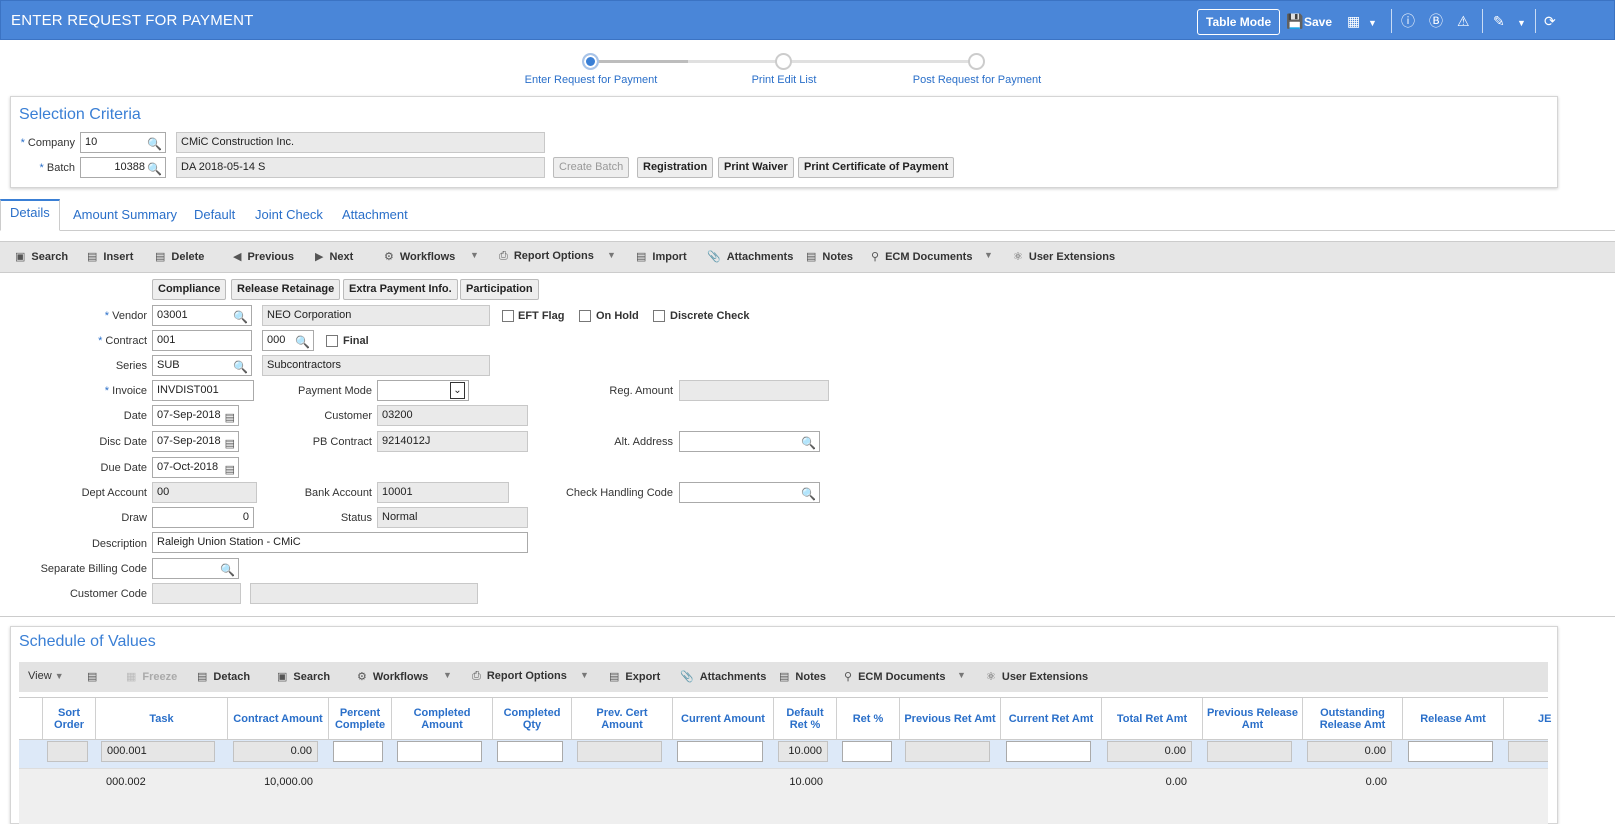 The image size is (1615, 824). What do you see at coordinates (1353, 21) in the screenshot?
I see `print-menu-icon: ▦` at bounding box center [1353, 21].